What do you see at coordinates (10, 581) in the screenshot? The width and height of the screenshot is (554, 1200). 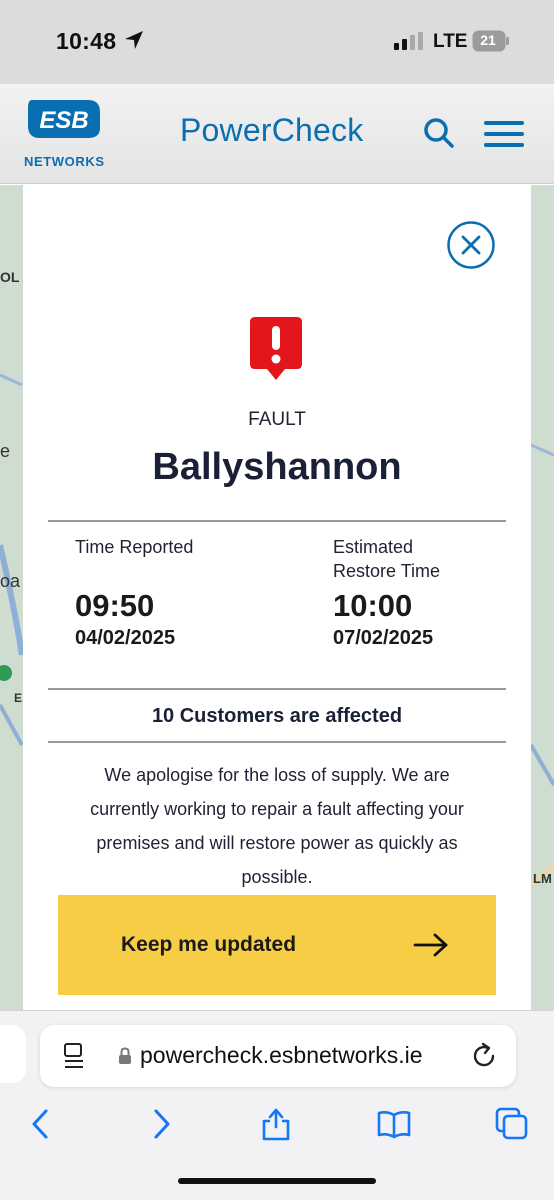 I see `map-label: oa` at bounding box center [10, 581].